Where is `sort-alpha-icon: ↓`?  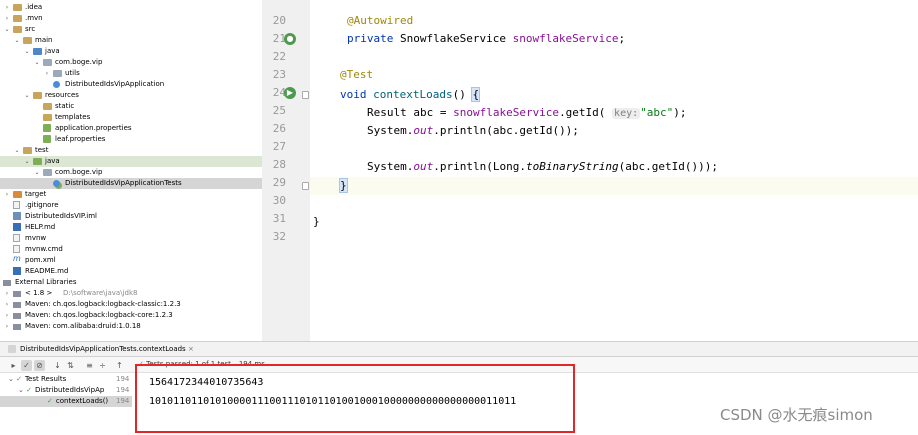 sort-alpha-icon: ↓ is located at coordinates (57, 365).